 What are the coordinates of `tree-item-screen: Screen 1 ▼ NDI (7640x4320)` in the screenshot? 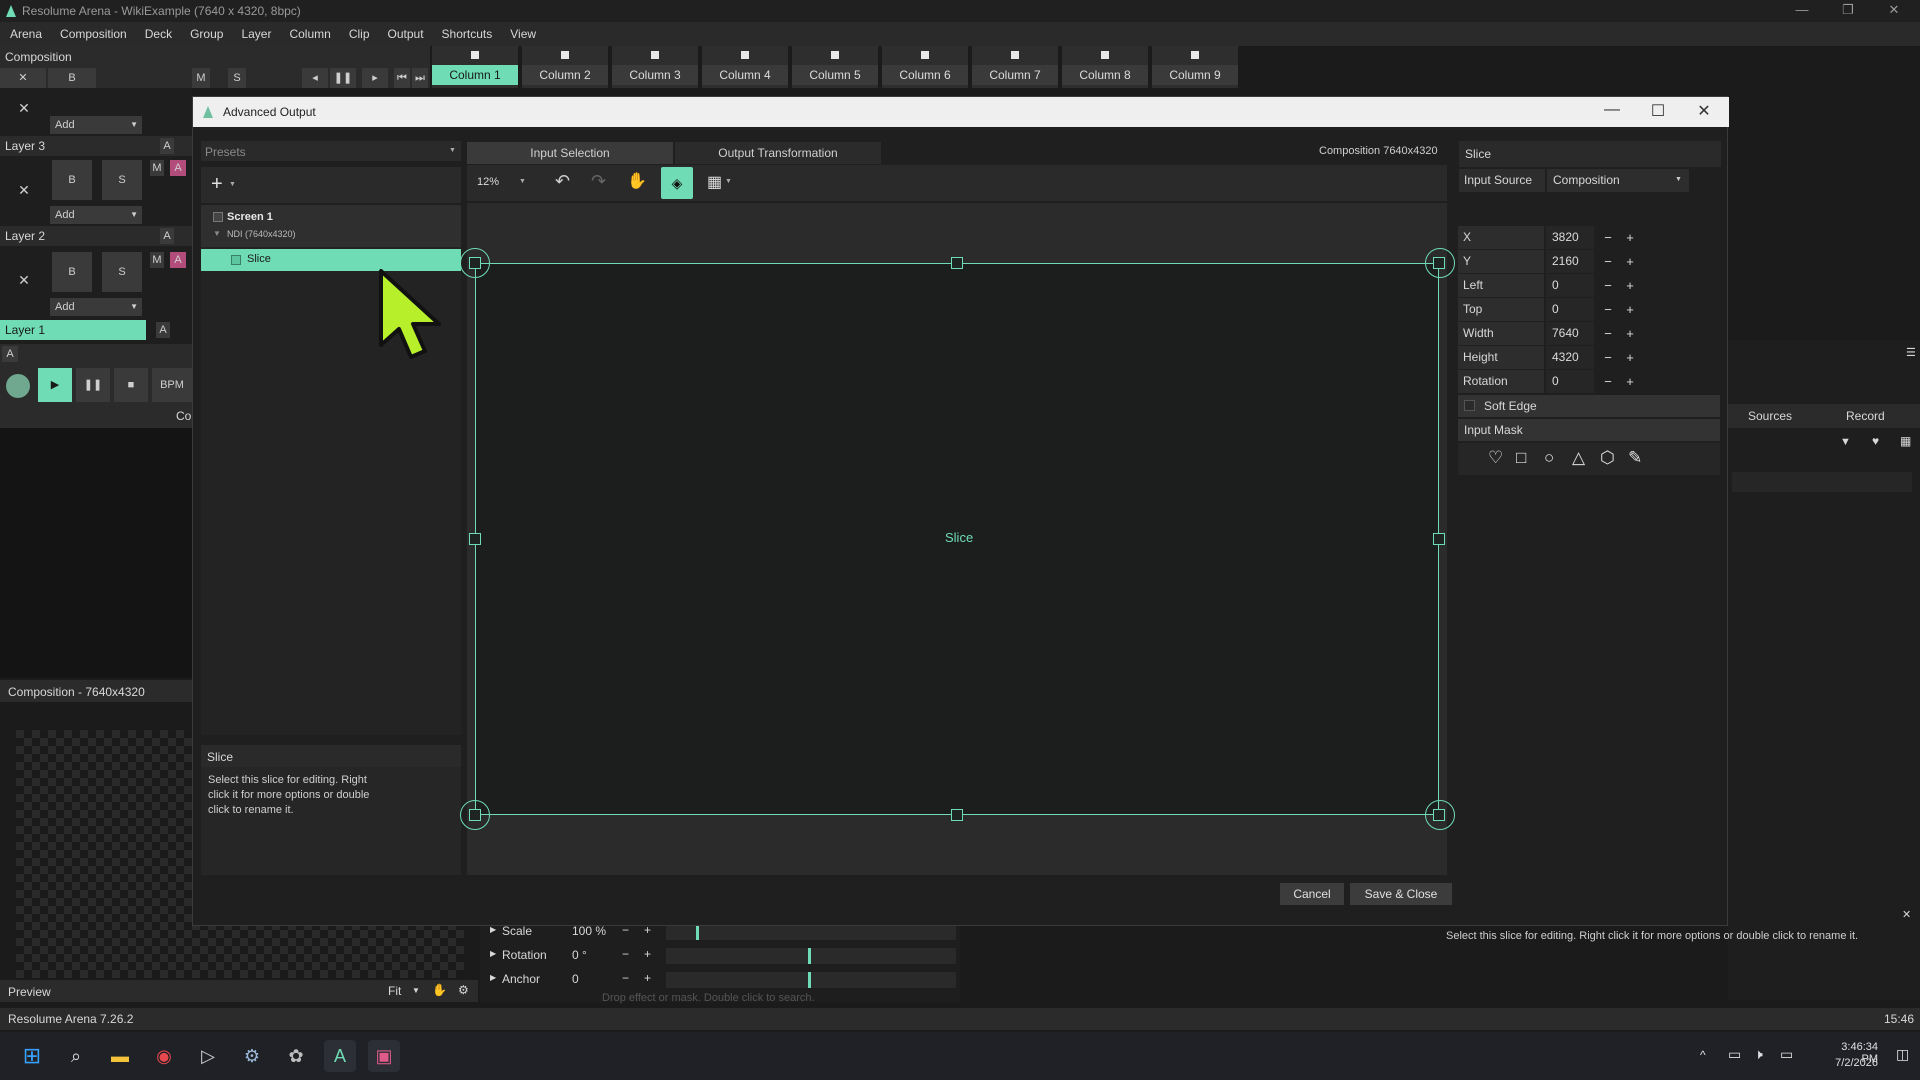 It's located at (331, 226).